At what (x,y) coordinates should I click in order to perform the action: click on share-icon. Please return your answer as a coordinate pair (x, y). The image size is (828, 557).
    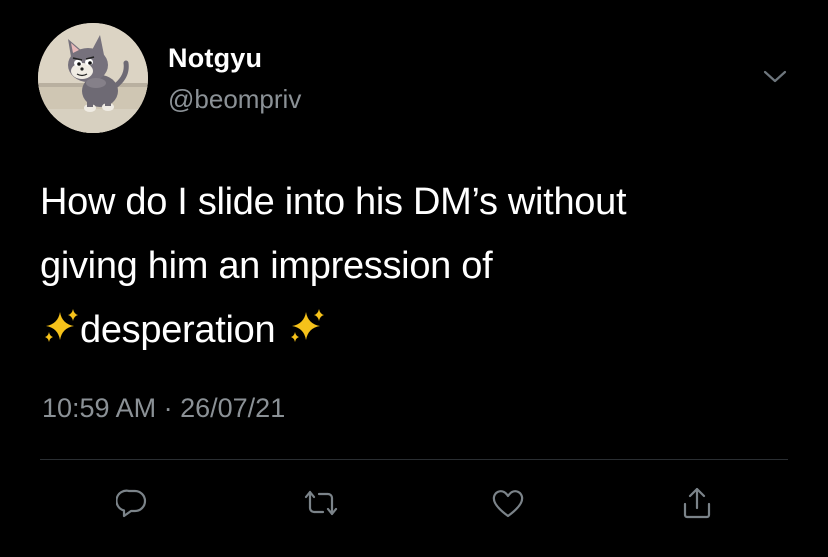
    Looking at the image, I should click on (697, 503).